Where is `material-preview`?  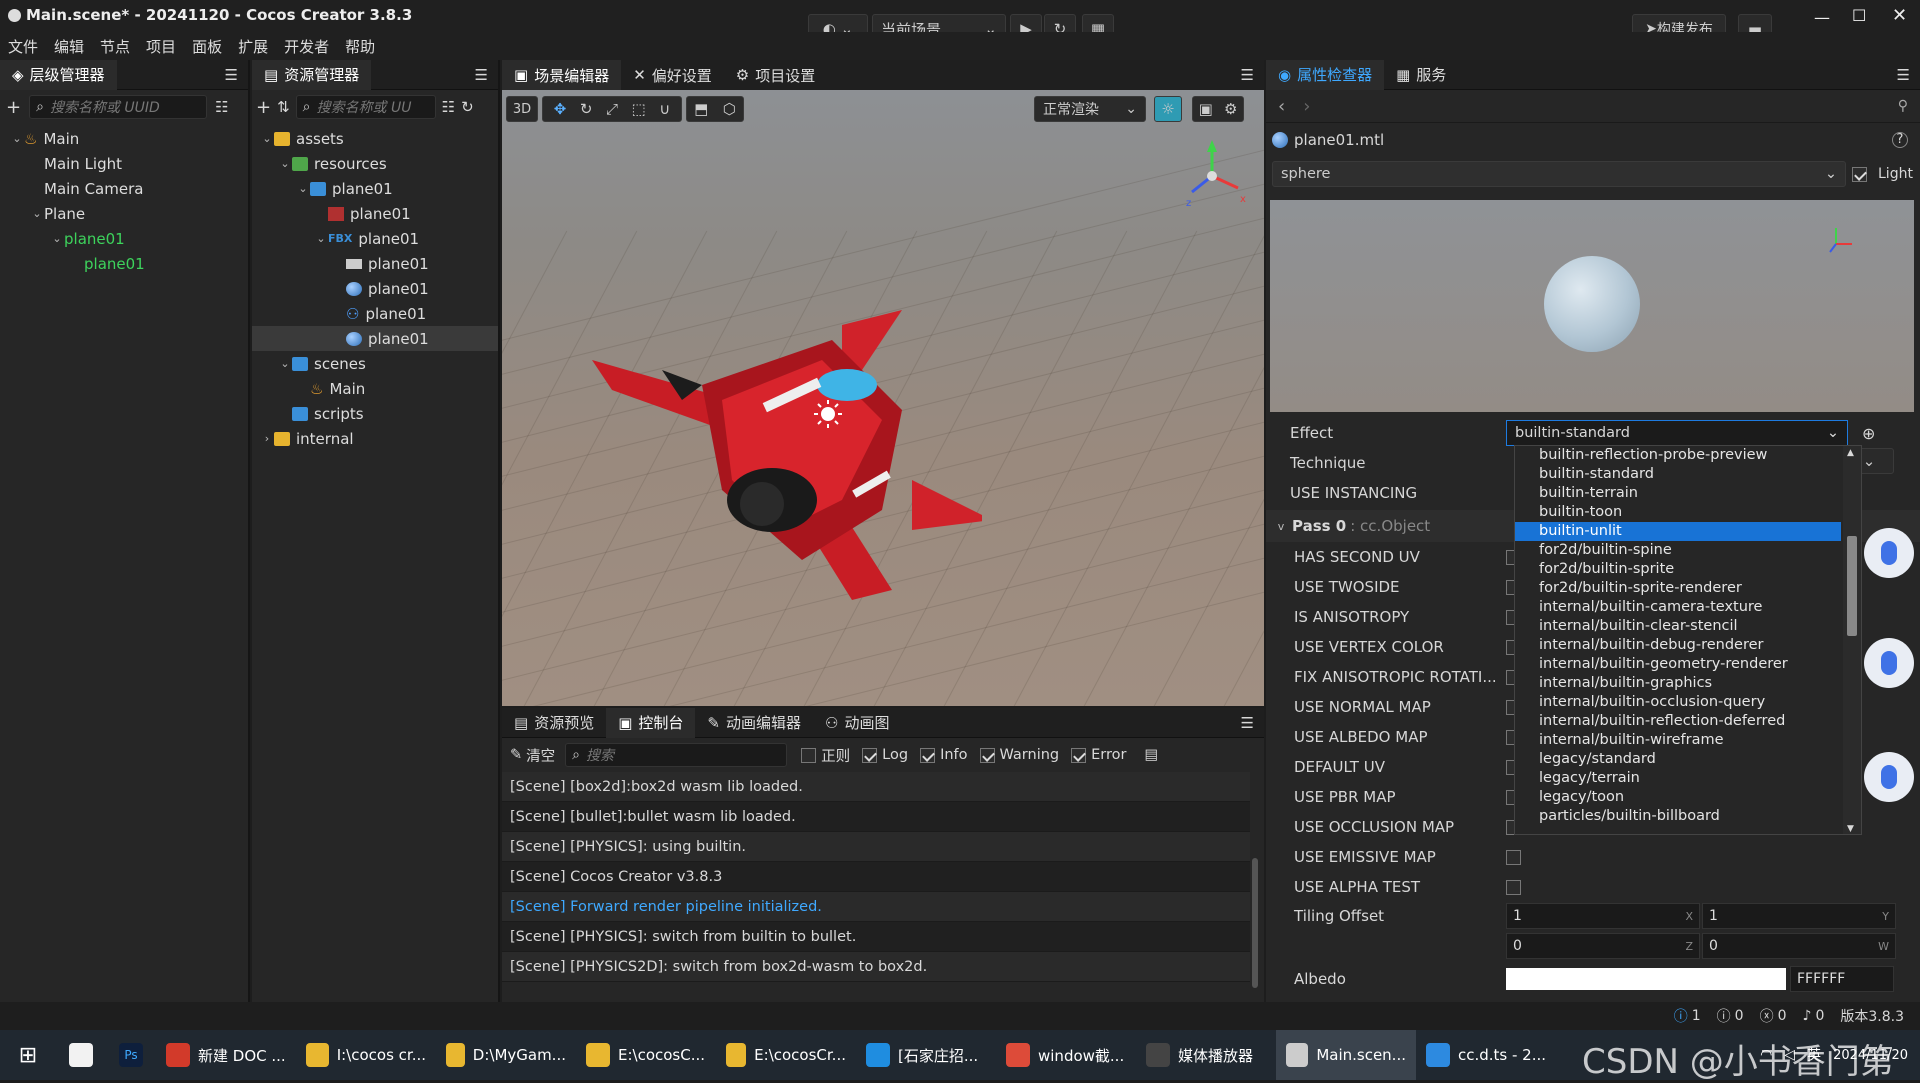 material-preview is located at coordinates (1592, 306).